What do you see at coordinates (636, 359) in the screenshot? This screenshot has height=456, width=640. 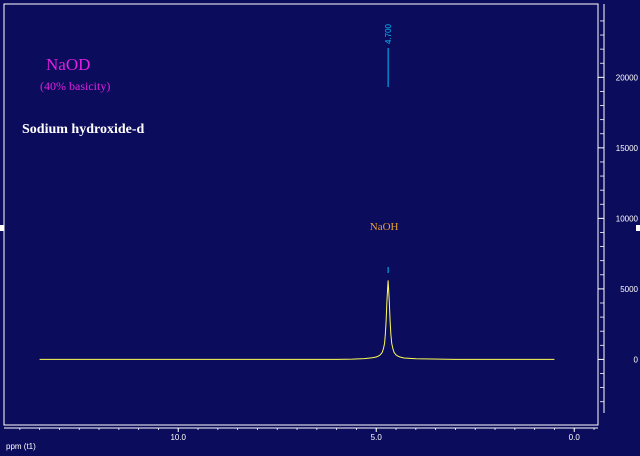 I see `y-tick-label: 0` at bounding box center [636, 359].